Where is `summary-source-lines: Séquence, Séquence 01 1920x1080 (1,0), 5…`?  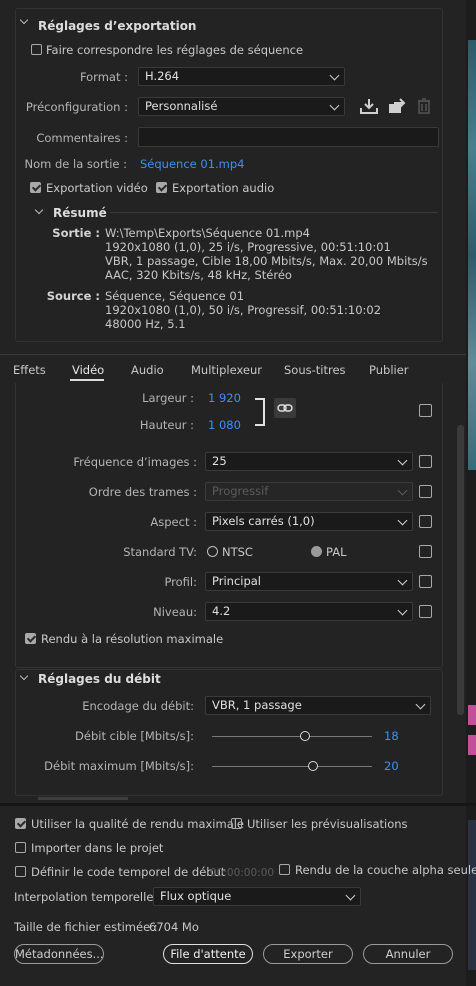 summary-source-lines: Séquence, Séquence 01 1920x1080 (1,0), 5… is located at coordinates (243, 310).